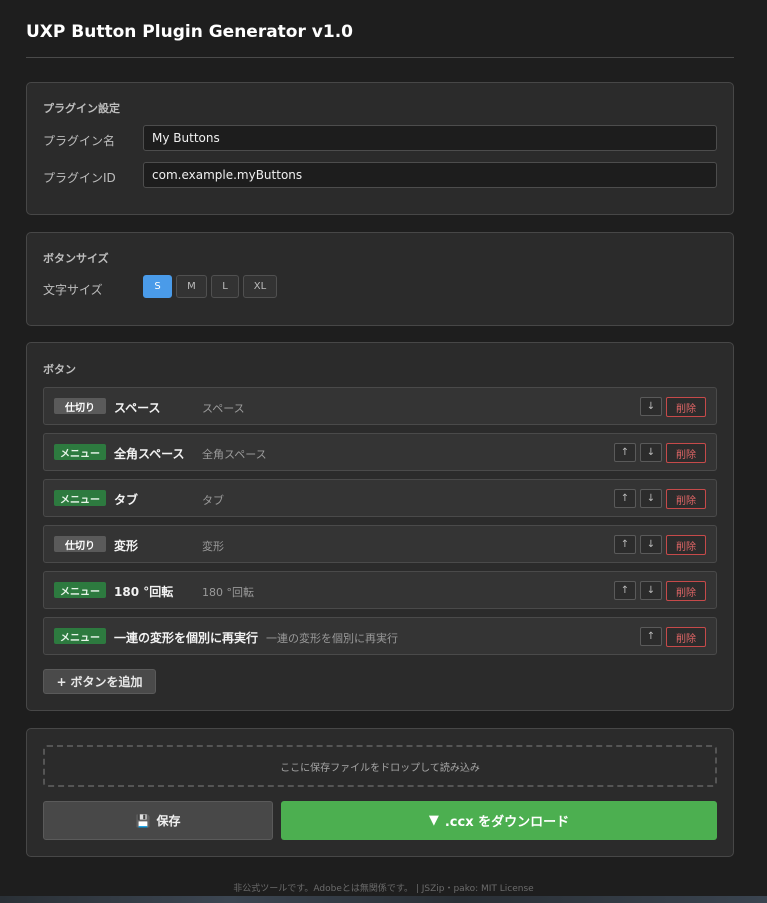 This screenshot has width=767, height=903. I want to click on button-desc: 一連の変形を個別に再実行, so click(332, 638).